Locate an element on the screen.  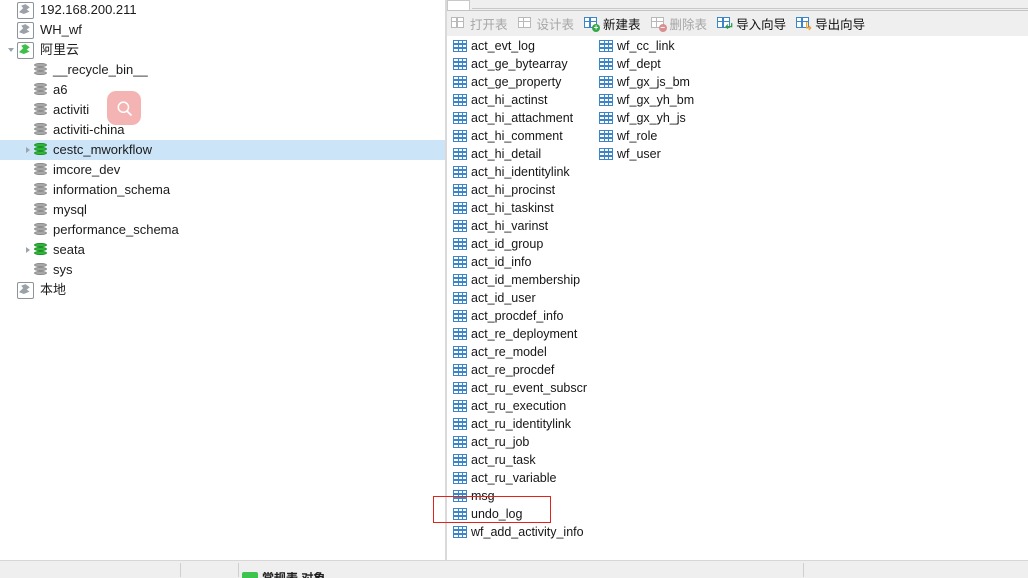
table-list-item: act_ru_event_subscr is located at coordinates (518, 388).